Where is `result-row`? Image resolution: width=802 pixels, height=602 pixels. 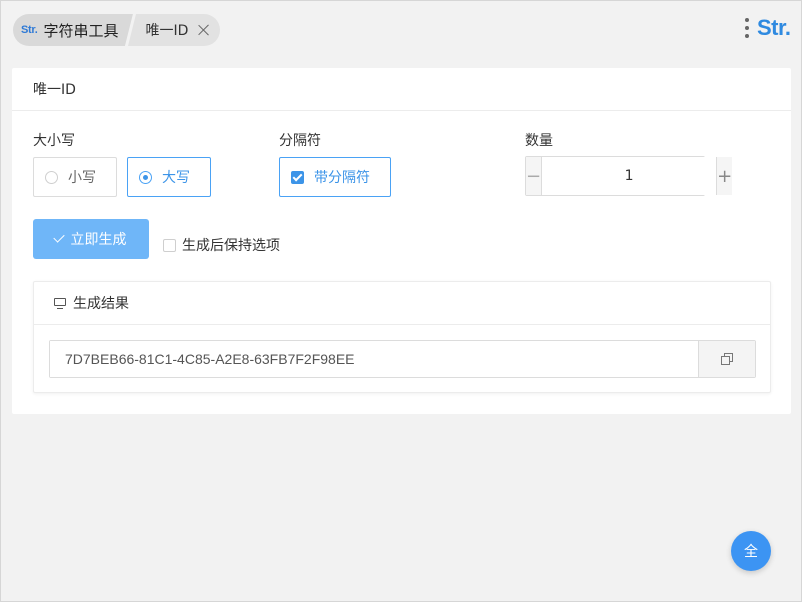 result-row is located at coordinates (402, 359).